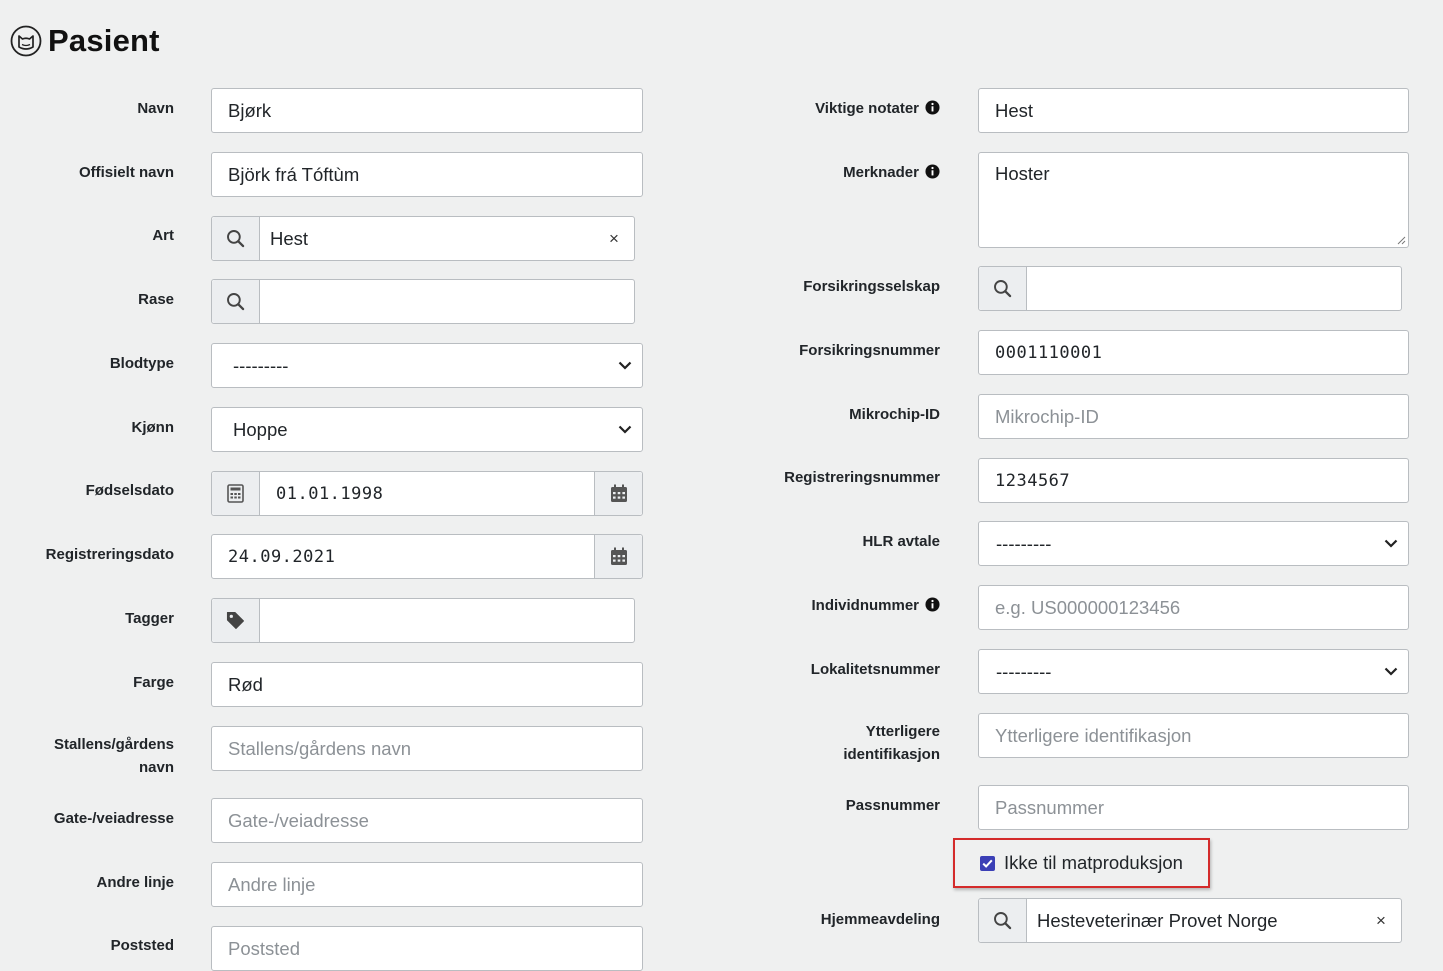 This screenshot has height=971, width=1443. What do you see at coordinates (1033, 480) in the screenshot?
I see `registreringsnummer-value: 1234567` at bounding box center [1033, 480].